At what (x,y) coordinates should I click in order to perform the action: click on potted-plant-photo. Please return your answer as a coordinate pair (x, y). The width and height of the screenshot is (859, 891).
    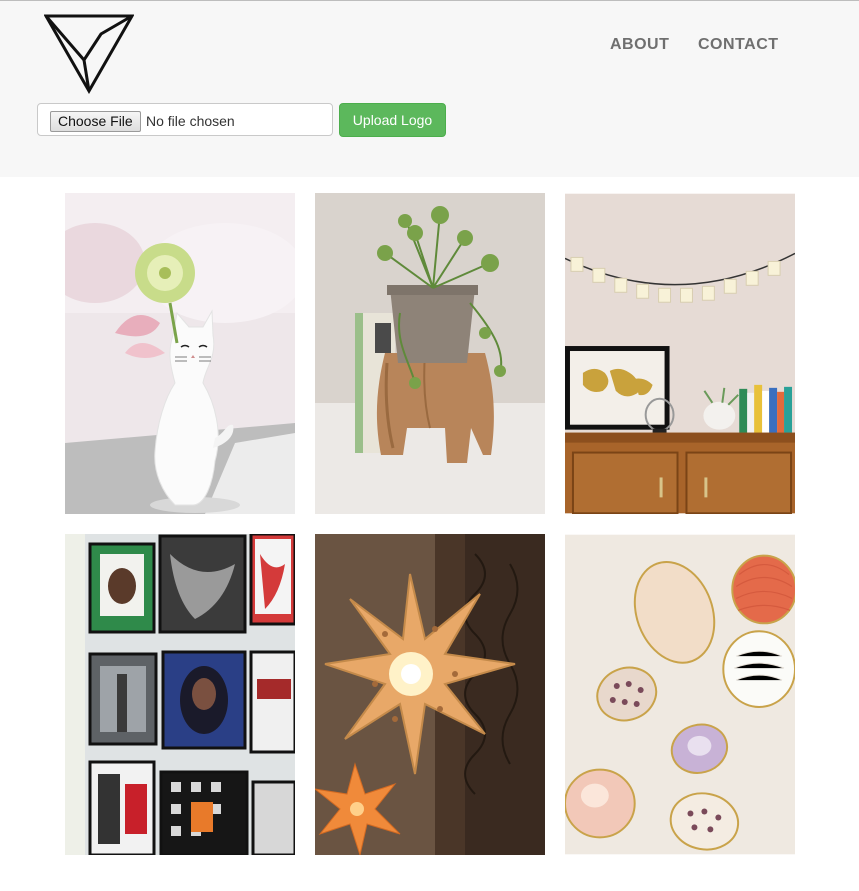
    Looking at the image, I should click on (430, 353).